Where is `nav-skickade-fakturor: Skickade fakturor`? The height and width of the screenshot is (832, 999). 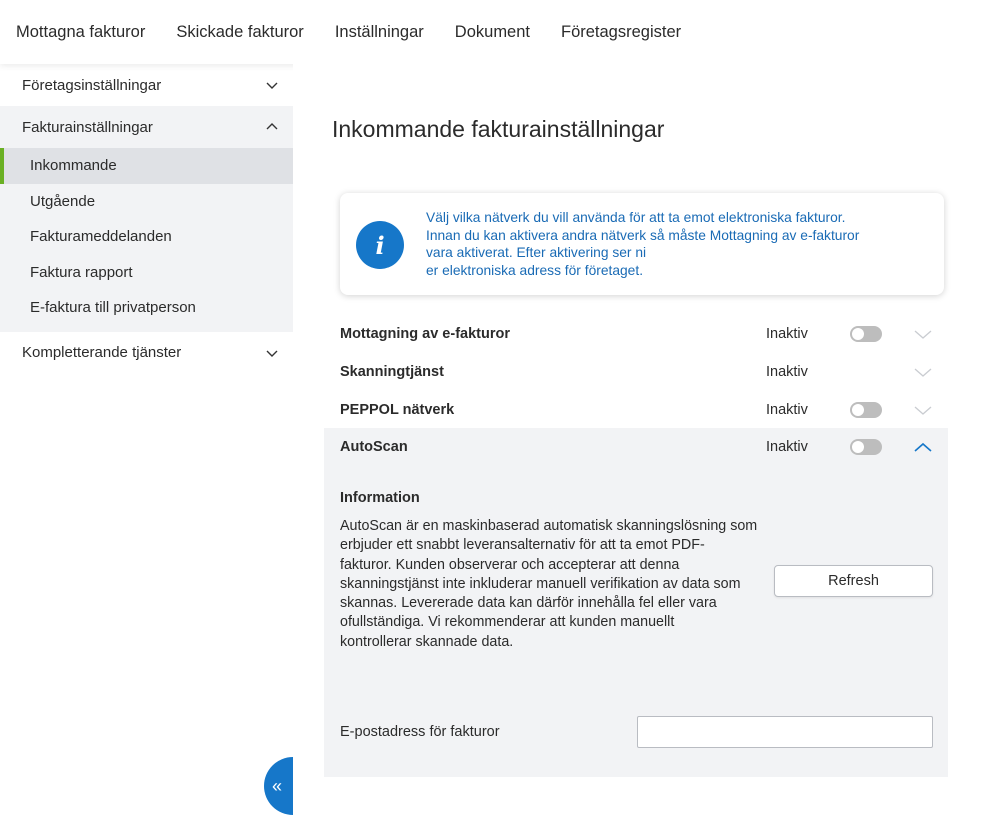 nav-skickade-fakturor: Skickade fakturor is located at coordinates (239, 32).